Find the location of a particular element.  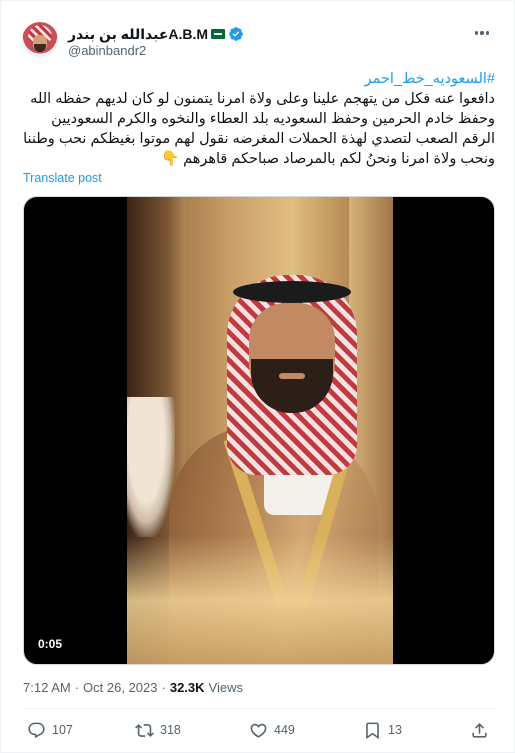

agal is located at coordinates (292, 292).